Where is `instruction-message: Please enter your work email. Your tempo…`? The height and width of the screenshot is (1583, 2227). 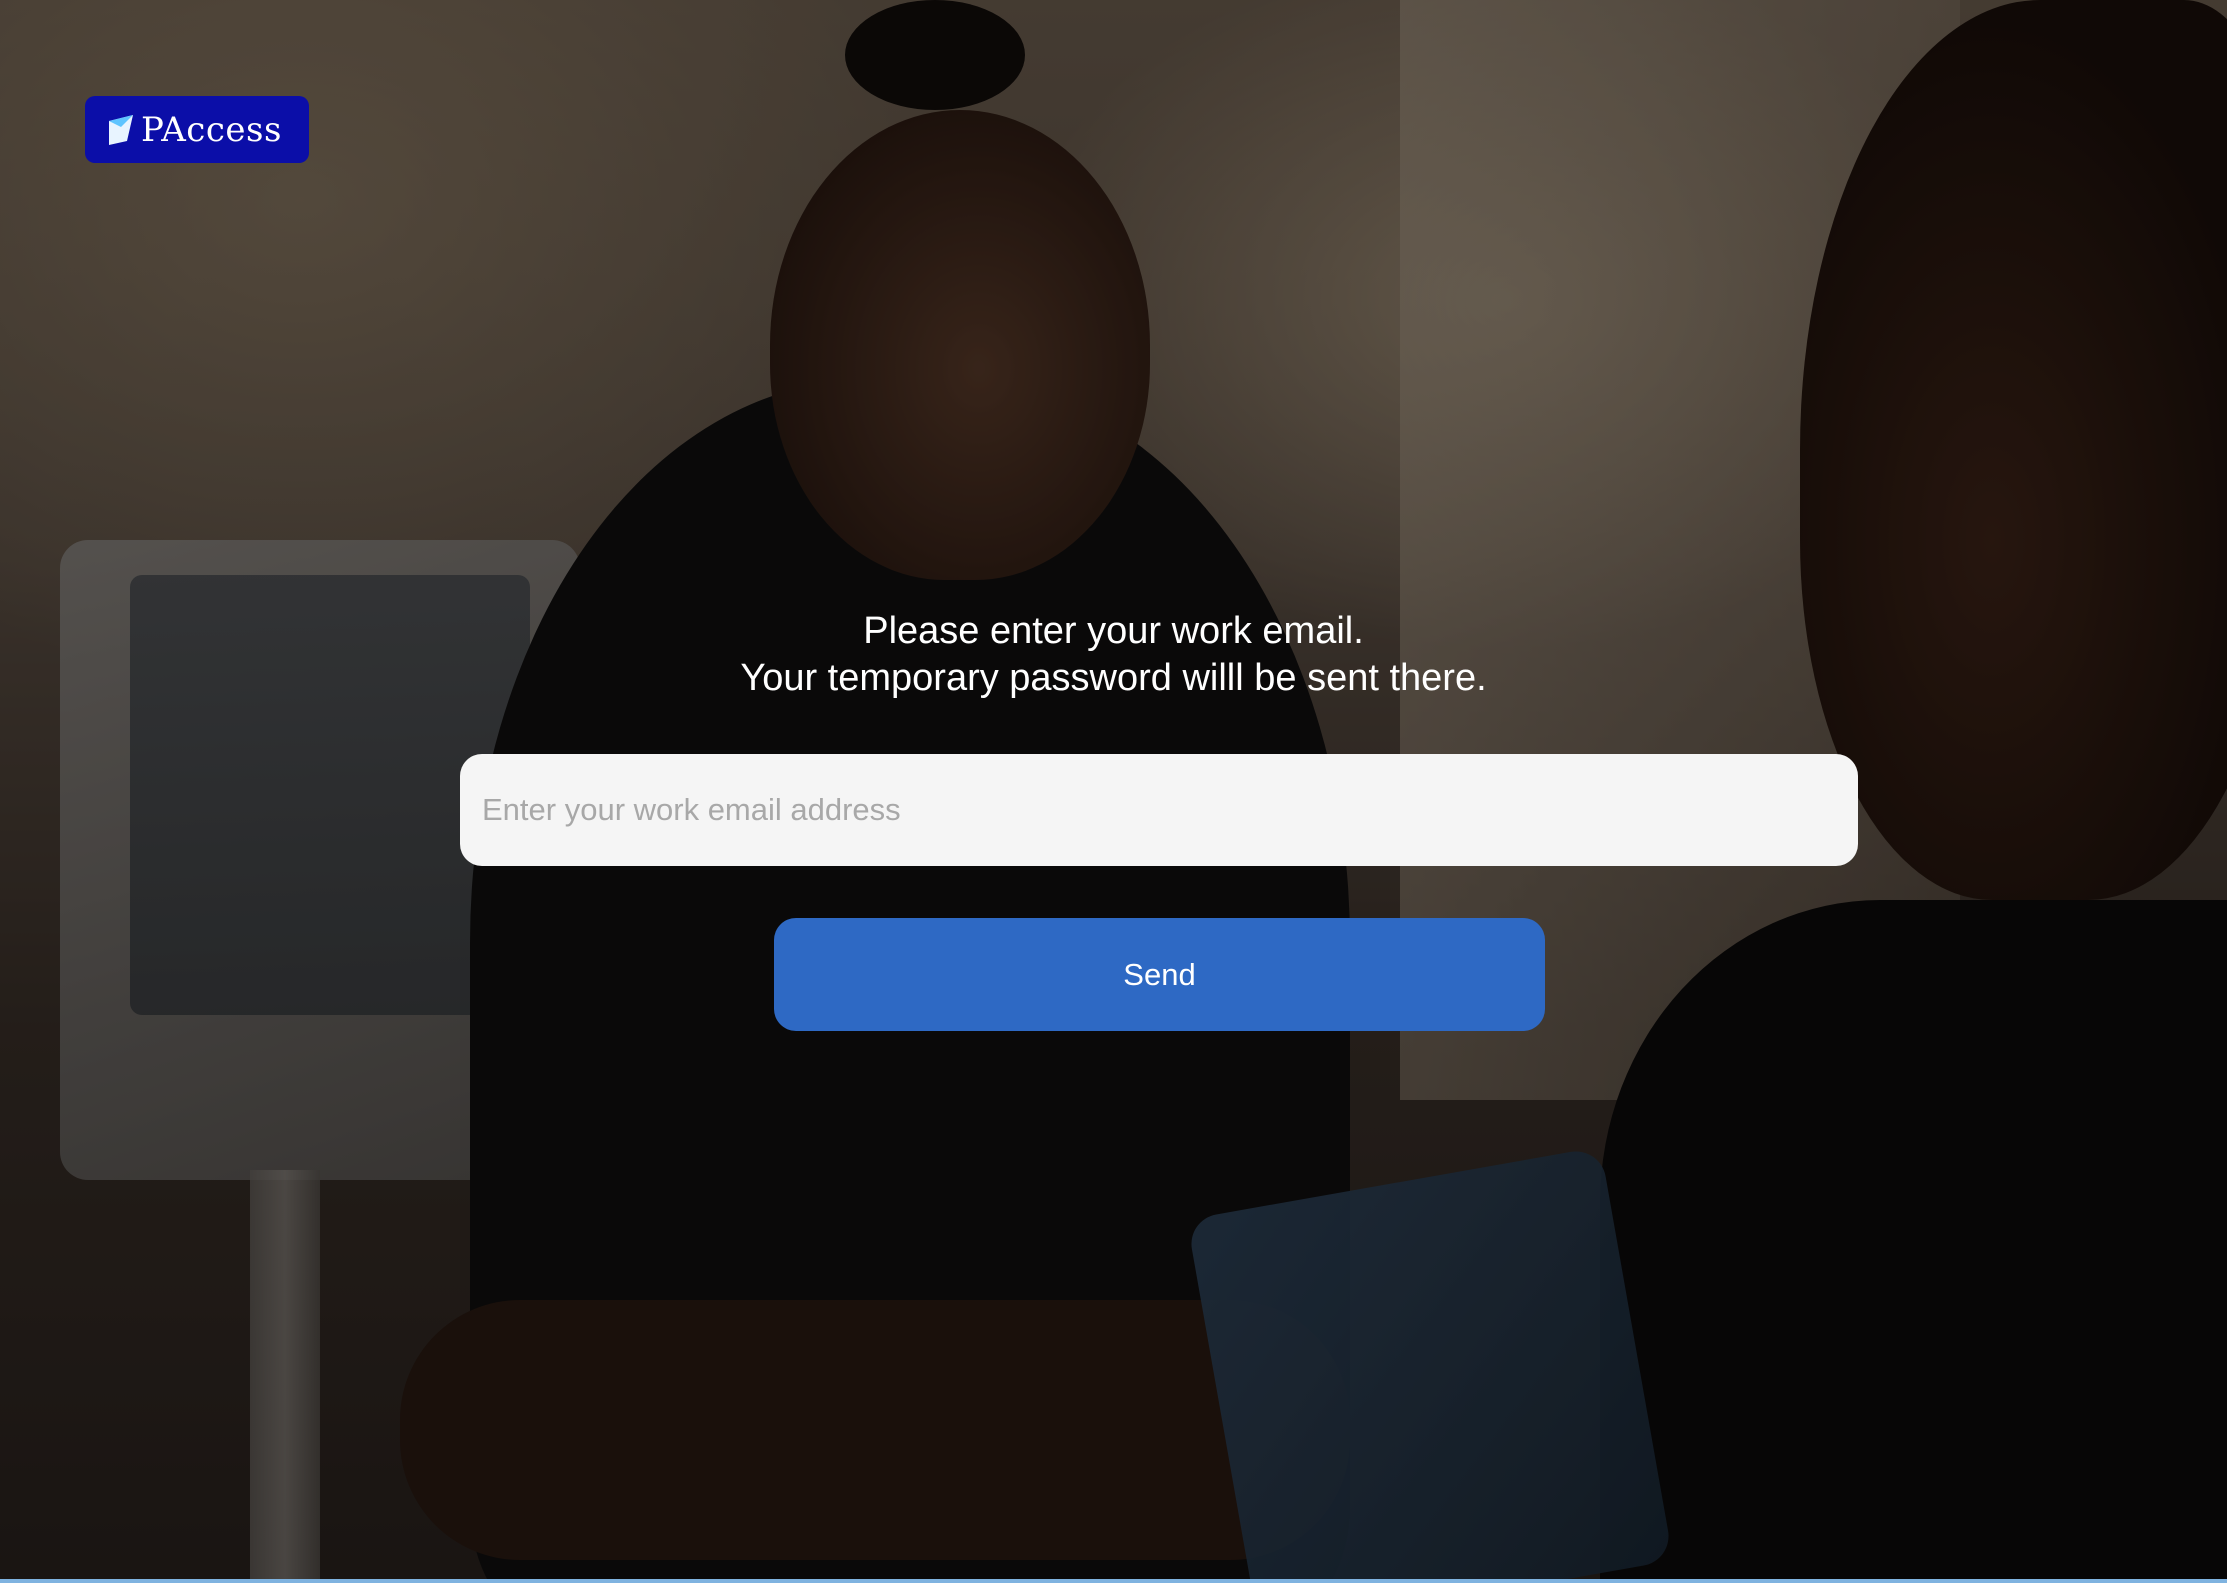 instruction-message: Please enter your work email. Your tempo… is located at coordinates (1113, 655).